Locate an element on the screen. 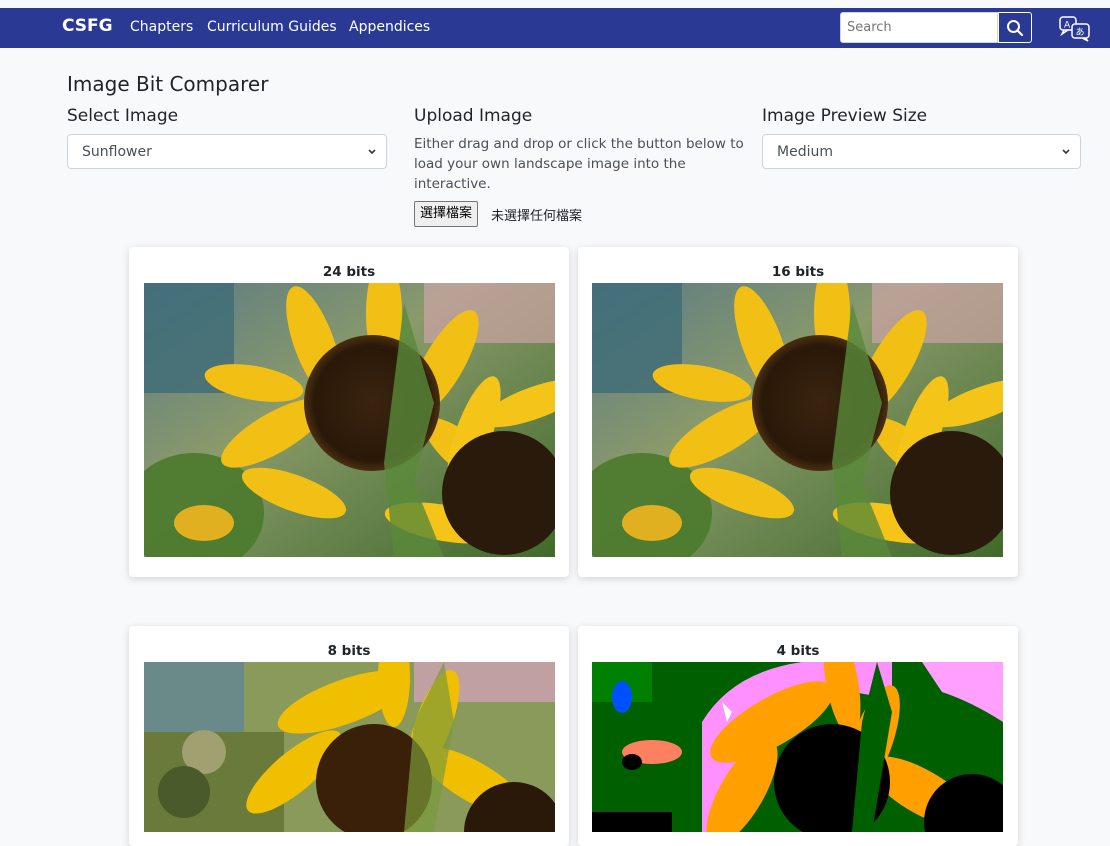 The width and height of the screenshot is (1110, 846). page-title: Image Bit Comparer is located at coordinates (168, 84).